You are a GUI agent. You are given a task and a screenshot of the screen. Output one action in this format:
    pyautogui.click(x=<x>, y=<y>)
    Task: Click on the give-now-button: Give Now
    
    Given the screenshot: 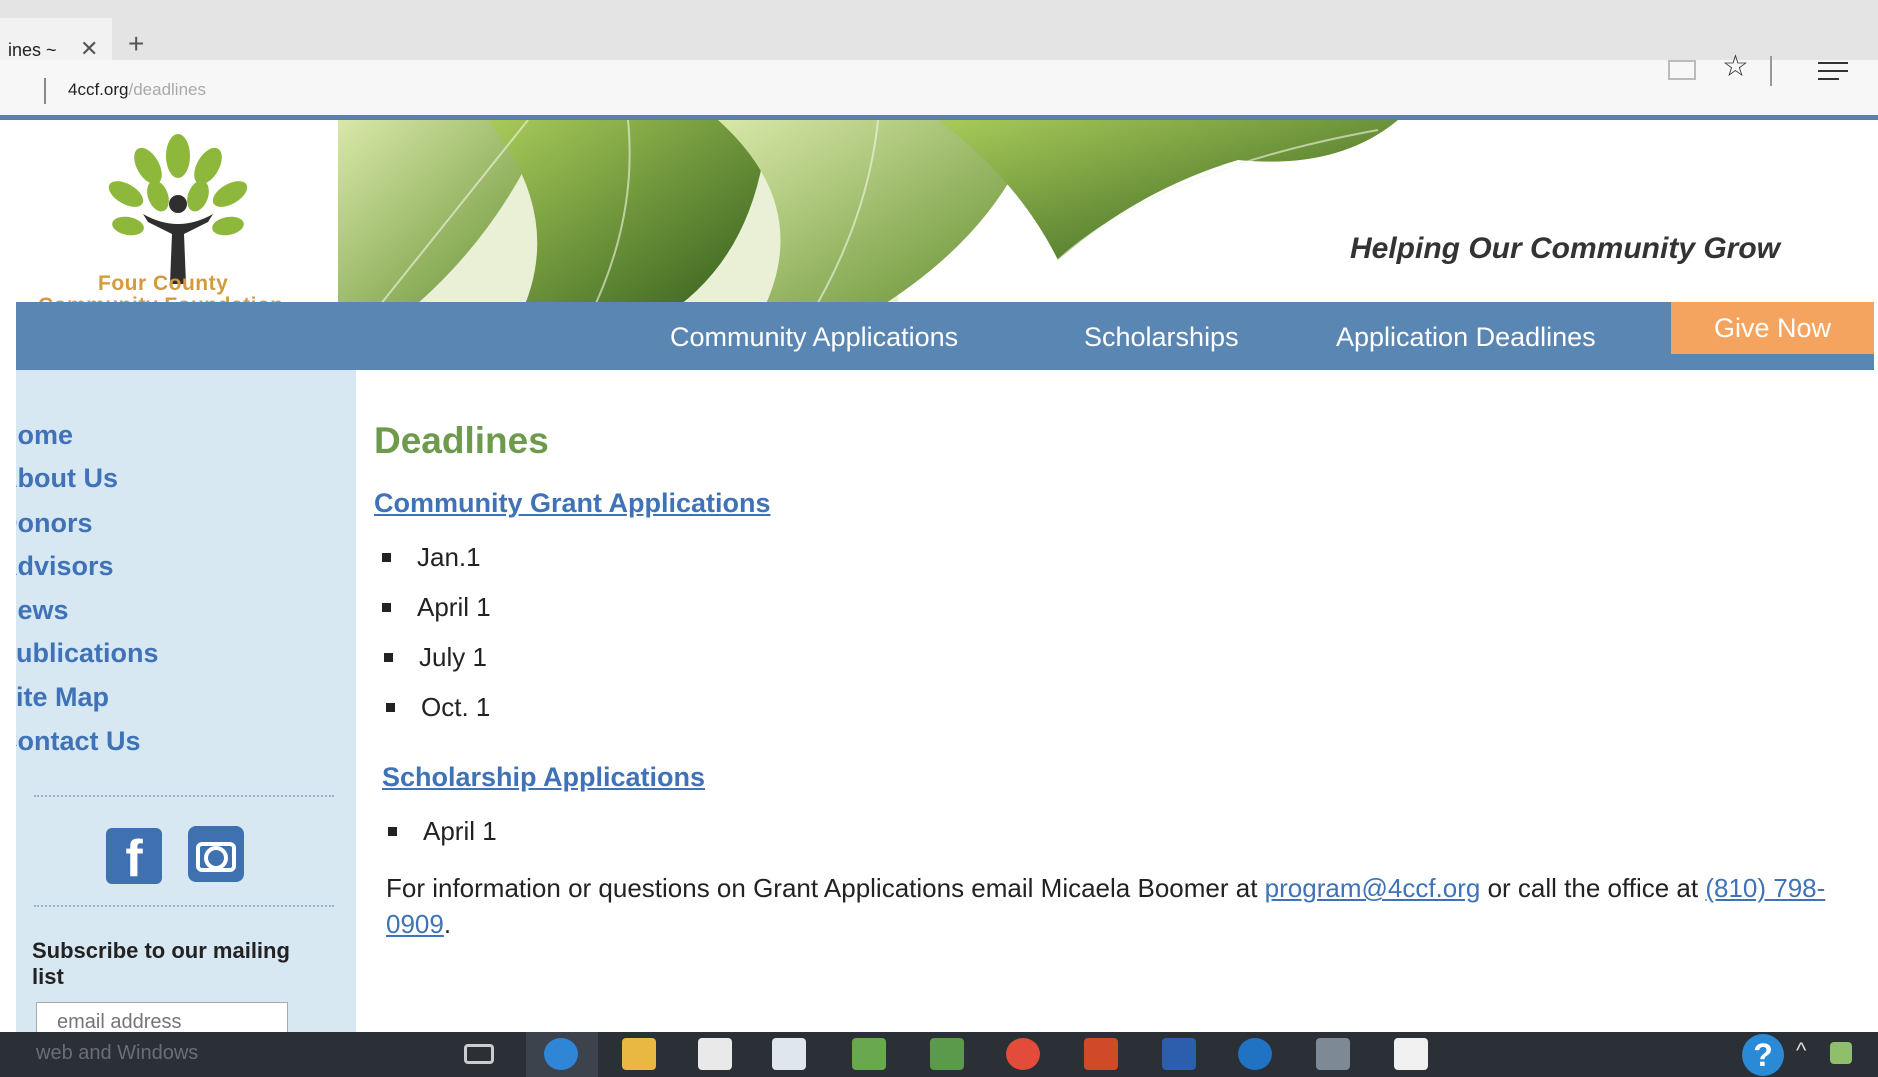 What is the action you would take?
    pyautogui.click(x=1772, y=328)
    